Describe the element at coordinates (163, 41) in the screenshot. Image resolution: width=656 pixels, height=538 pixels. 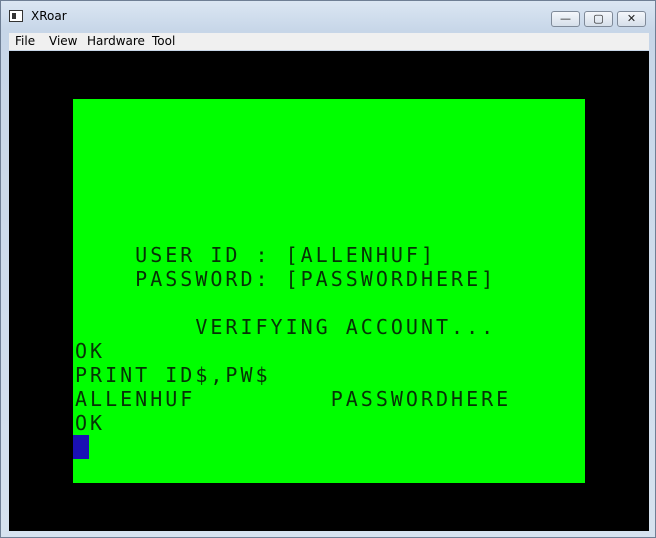
I see `menu-tool: Tool` at that location.